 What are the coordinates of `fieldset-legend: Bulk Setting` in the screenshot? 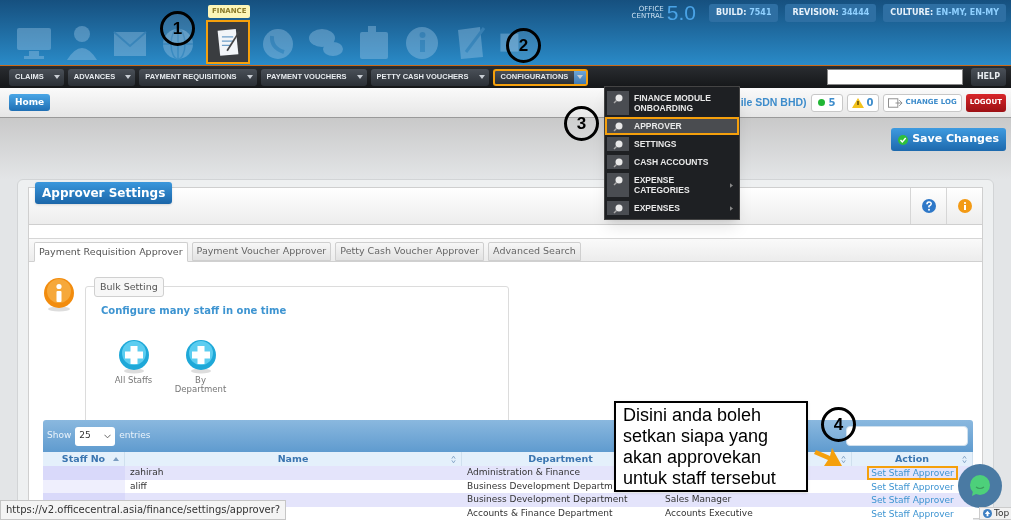 It's located at (129, 287).